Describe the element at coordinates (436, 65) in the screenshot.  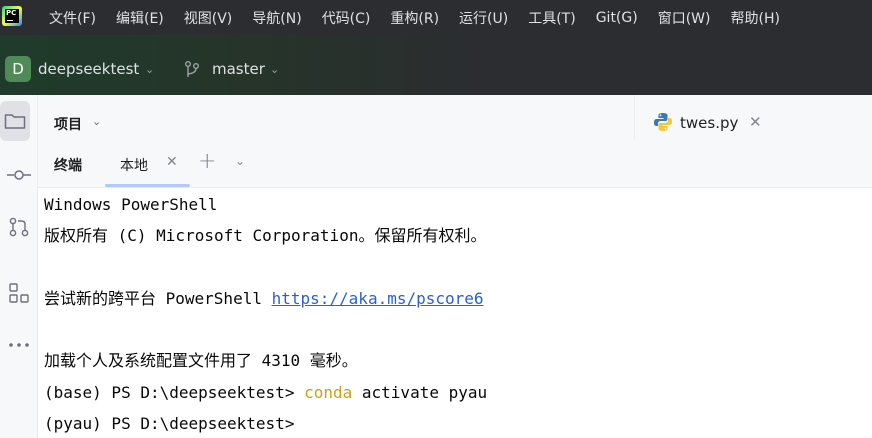
I see `project-header: D deepseektest ⌄ master ⌄` at that location.